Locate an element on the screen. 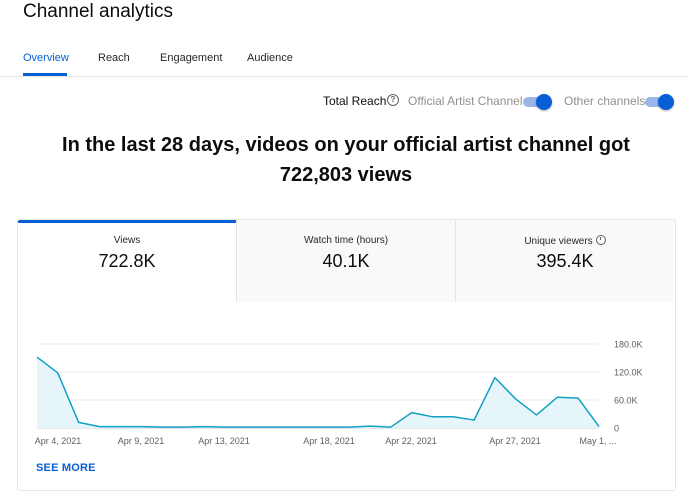 The height and width of the screenshot is (500, 689). y-tick-label: 0 is located at coordinates (616, 429).